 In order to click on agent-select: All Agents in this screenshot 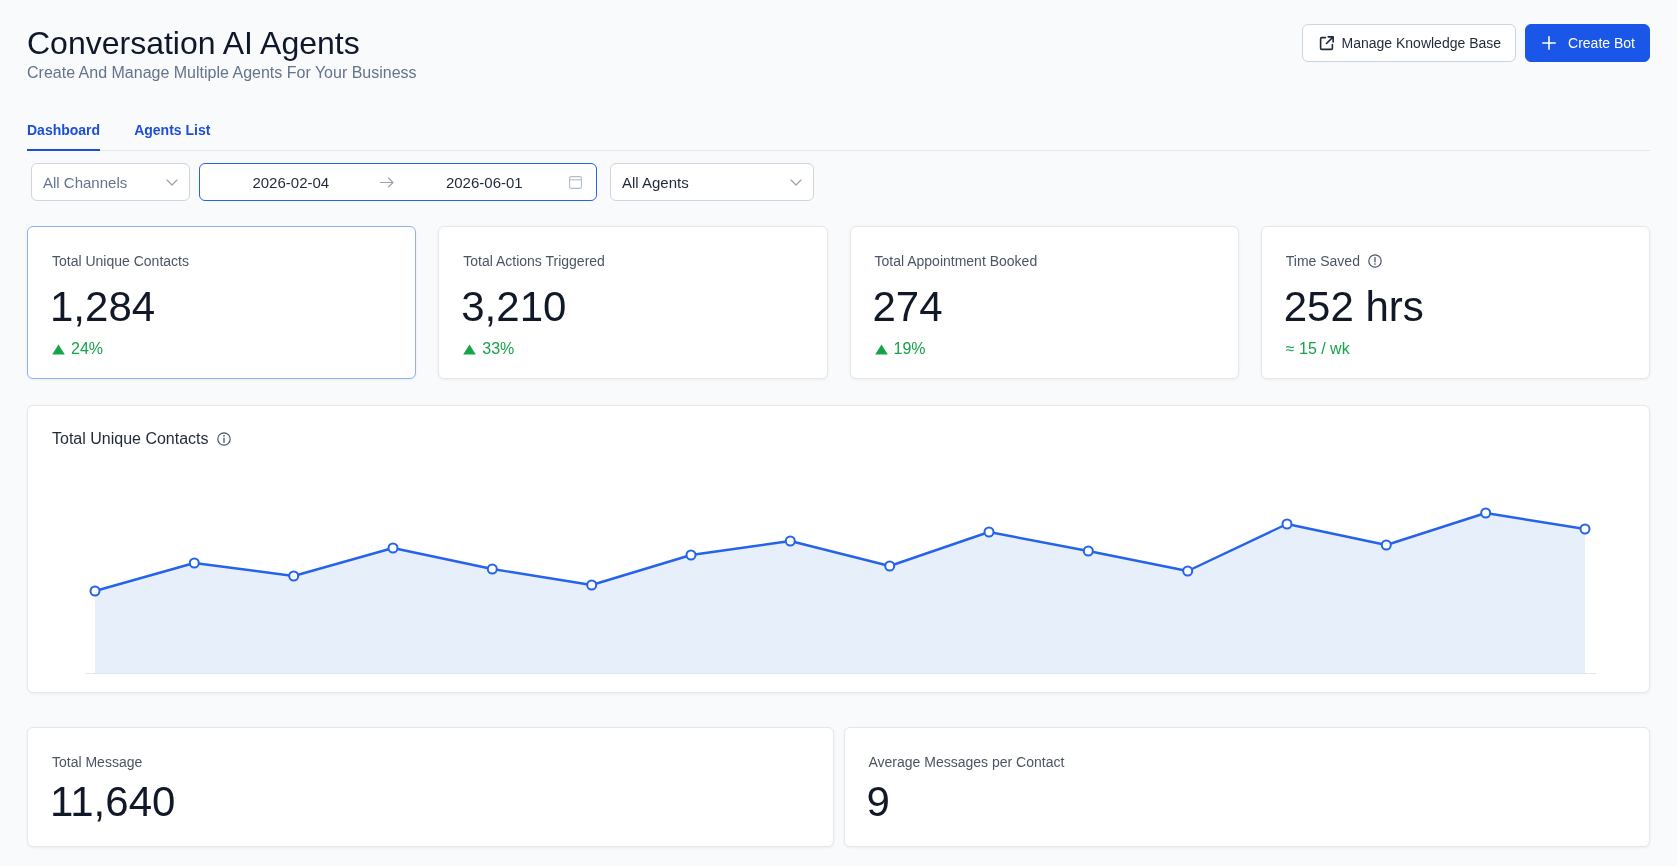, I will do `click(712, 182)`.